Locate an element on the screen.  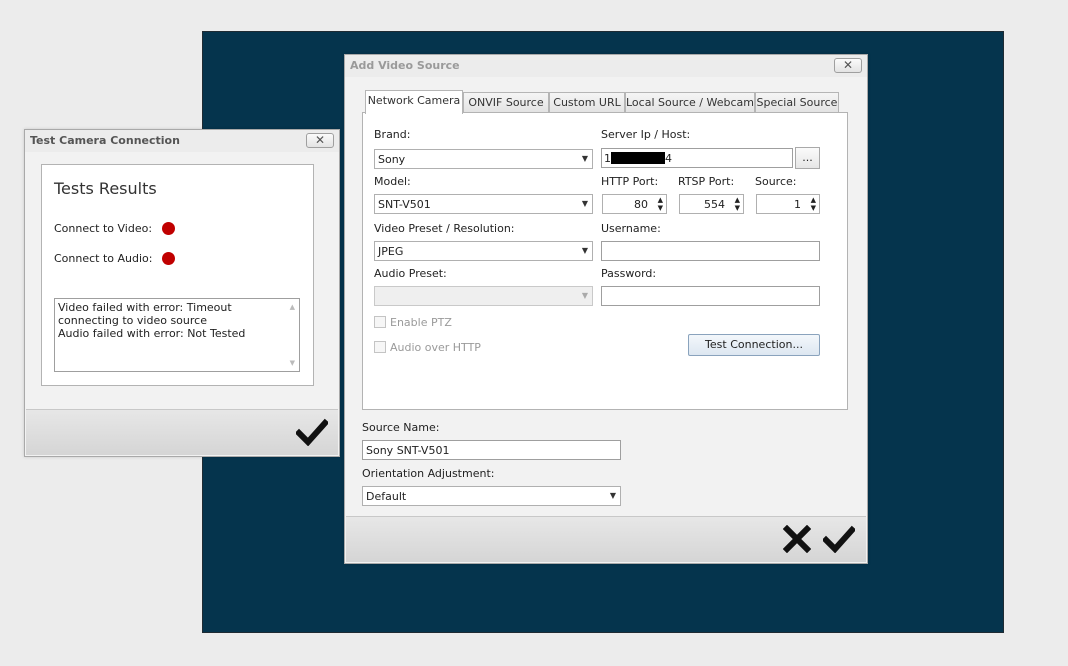
server-host-value-end: 4 is located at coordinates (668, 158).